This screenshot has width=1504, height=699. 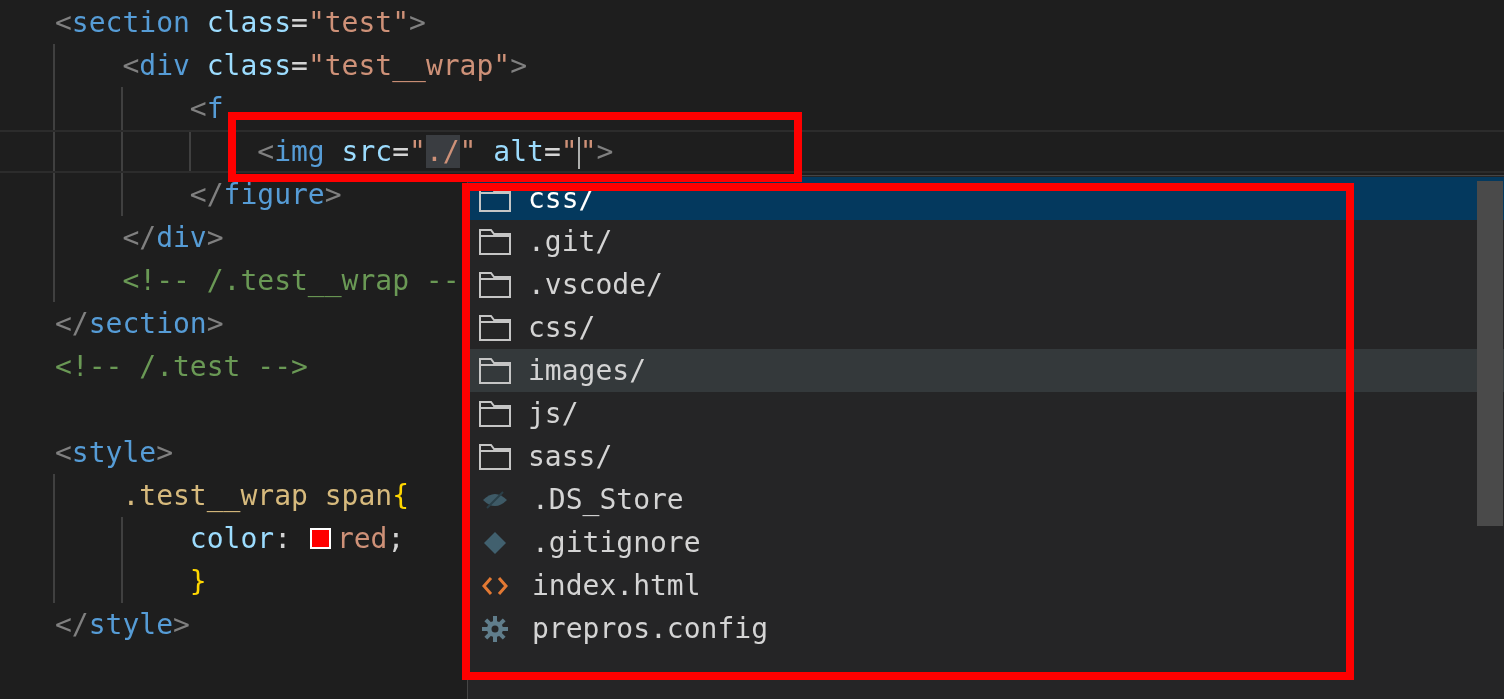 What do you see at coordinates (139, 324) in the screenshot?
I see `code-line: </section>` at bounding box center [139, 324].